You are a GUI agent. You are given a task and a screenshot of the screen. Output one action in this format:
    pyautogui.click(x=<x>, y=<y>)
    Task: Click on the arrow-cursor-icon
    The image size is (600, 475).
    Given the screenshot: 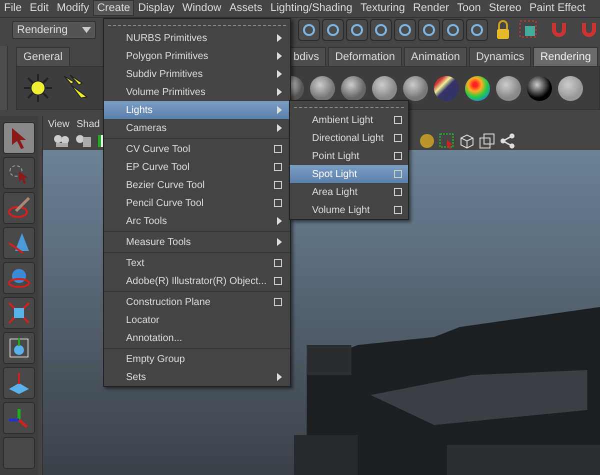 What is the action you would take?
    pyautogui.click(x=19, y=138)
    